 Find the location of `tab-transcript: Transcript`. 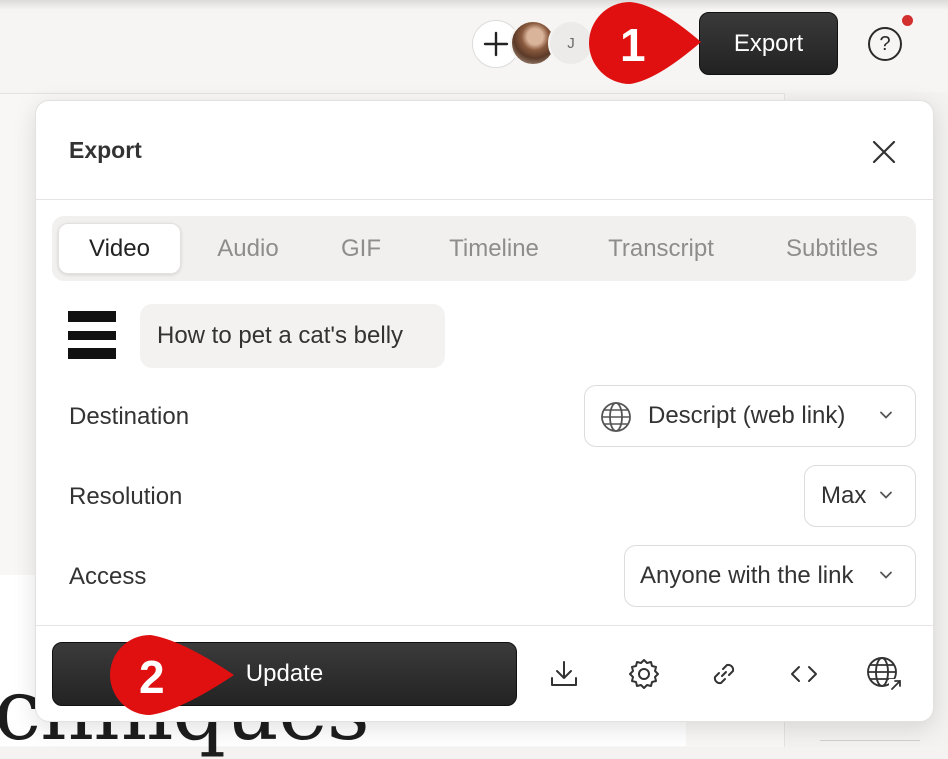

tab-transcript: Transcript is located at coordinates (661, 248).